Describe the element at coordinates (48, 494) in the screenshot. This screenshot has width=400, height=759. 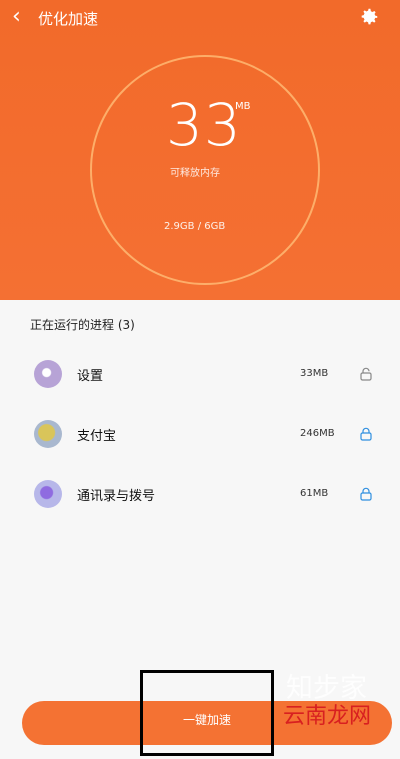
I see `contacts-app-icon` at that location.